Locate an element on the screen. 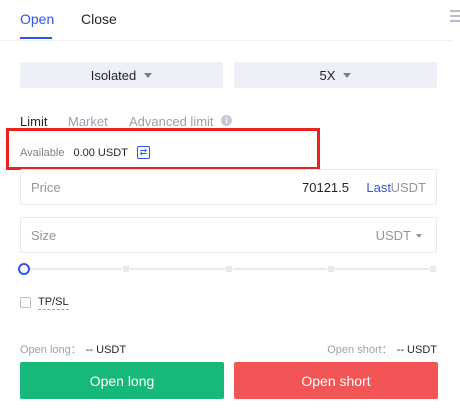 This screenshot has height=416, width=460. size-unit-select: USDT is located at coordinates (399, 235).